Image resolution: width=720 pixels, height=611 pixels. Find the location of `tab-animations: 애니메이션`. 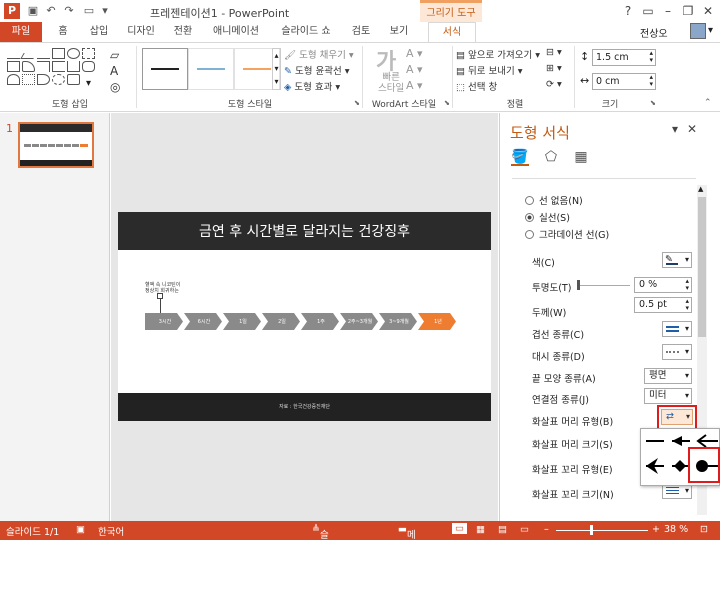

tab-animations: 애니메이션 is located at coordinates (236, 32).